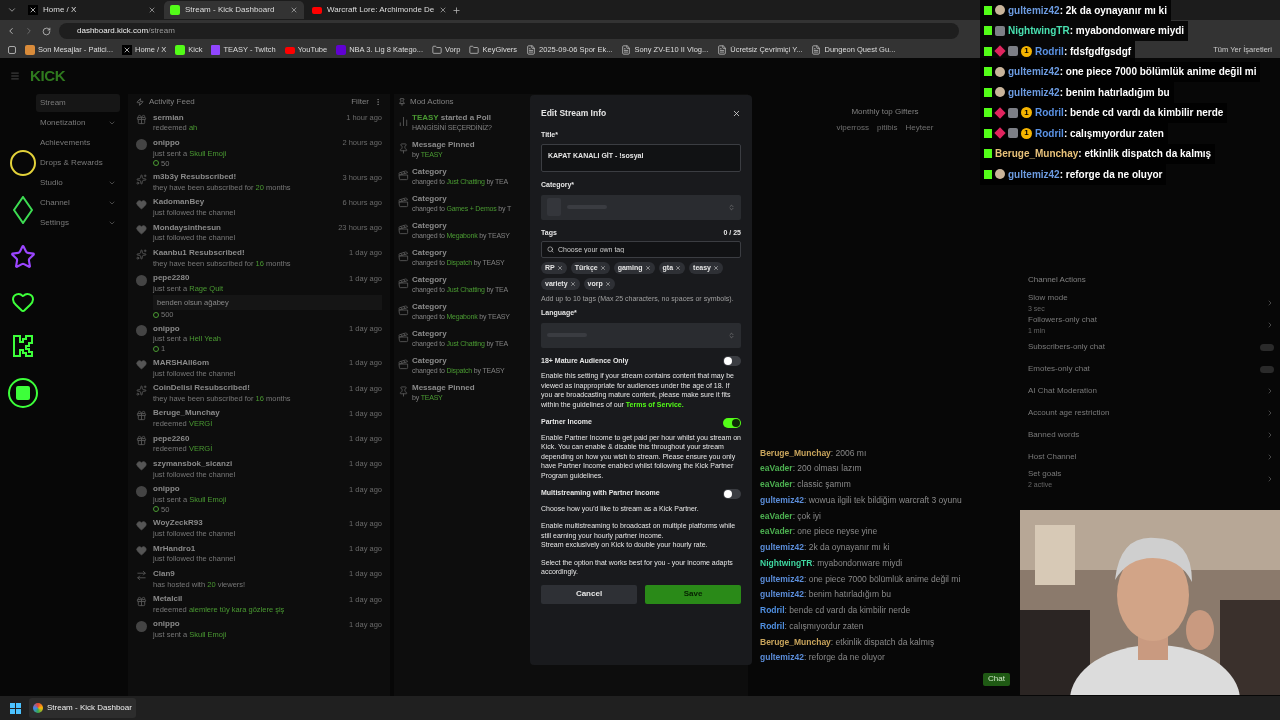  Describe the element at coordinates (1147, 319) in the screenshot. I see `channel-action-label: Followers-only chat` at that location.